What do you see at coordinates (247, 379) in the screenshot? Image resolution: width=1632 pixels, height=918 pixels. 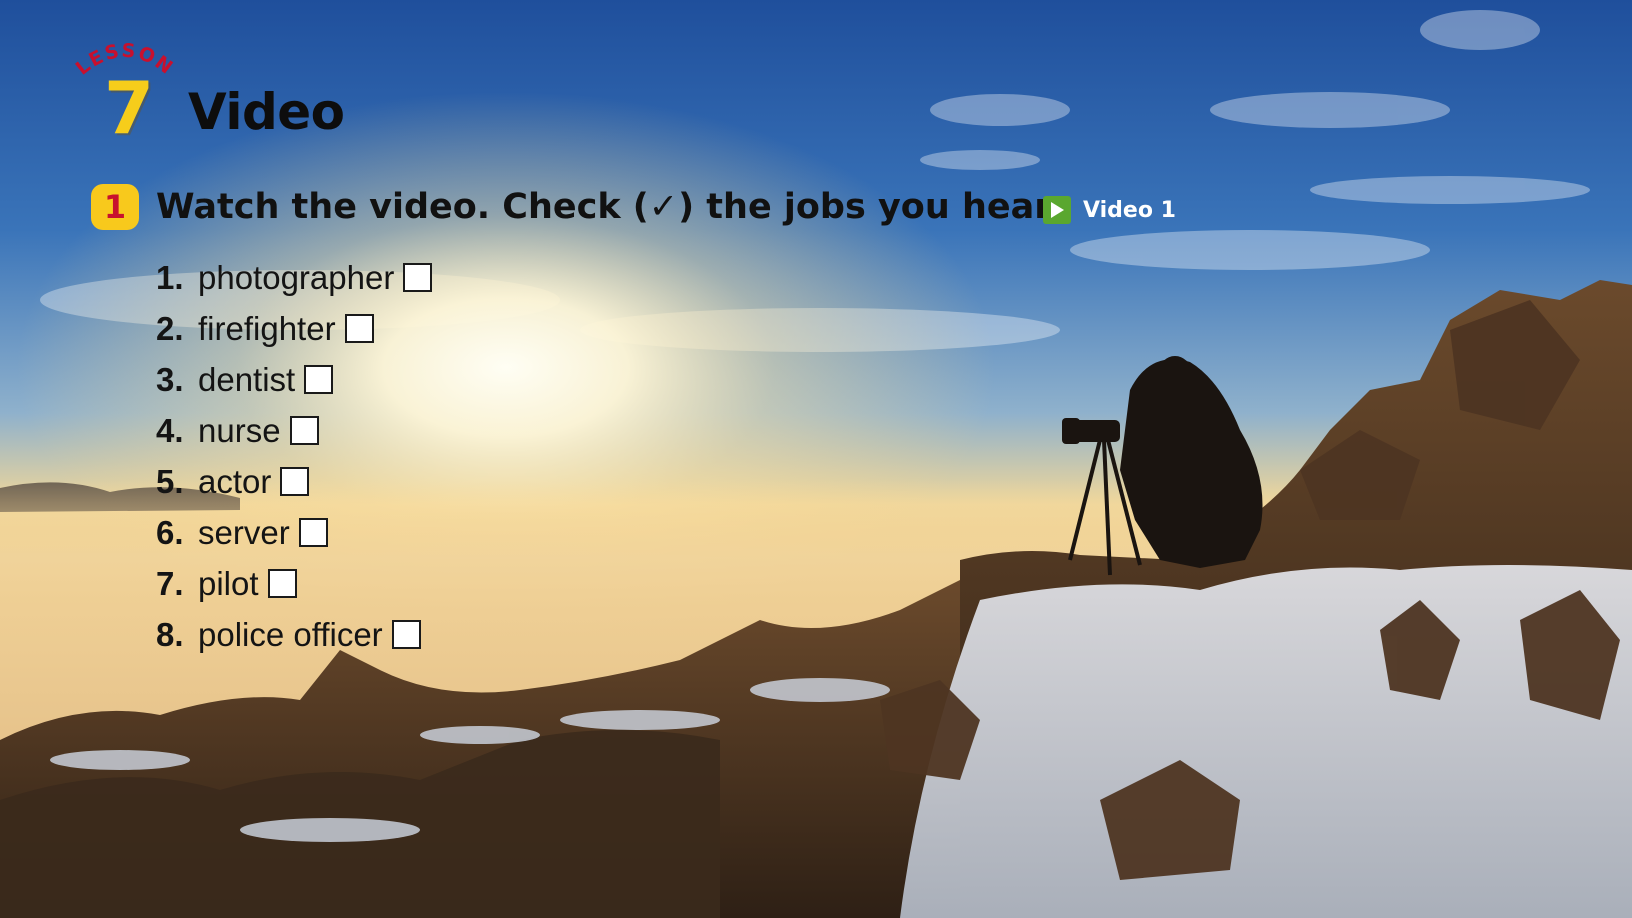 I see `item-label: dentist` at bounding box center [247, 379].